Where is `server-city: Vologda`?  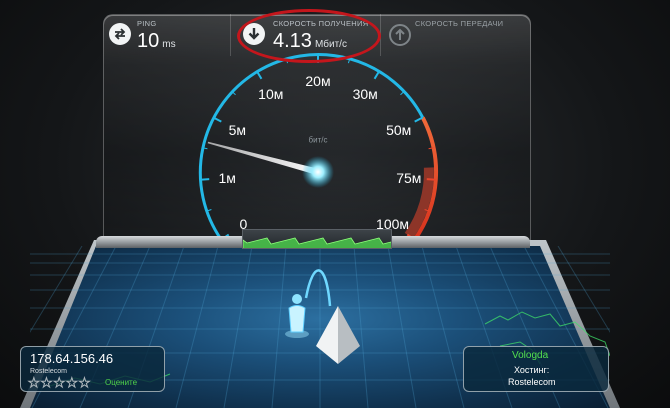 server-city: Vologda is located at coordinates (530, 355).